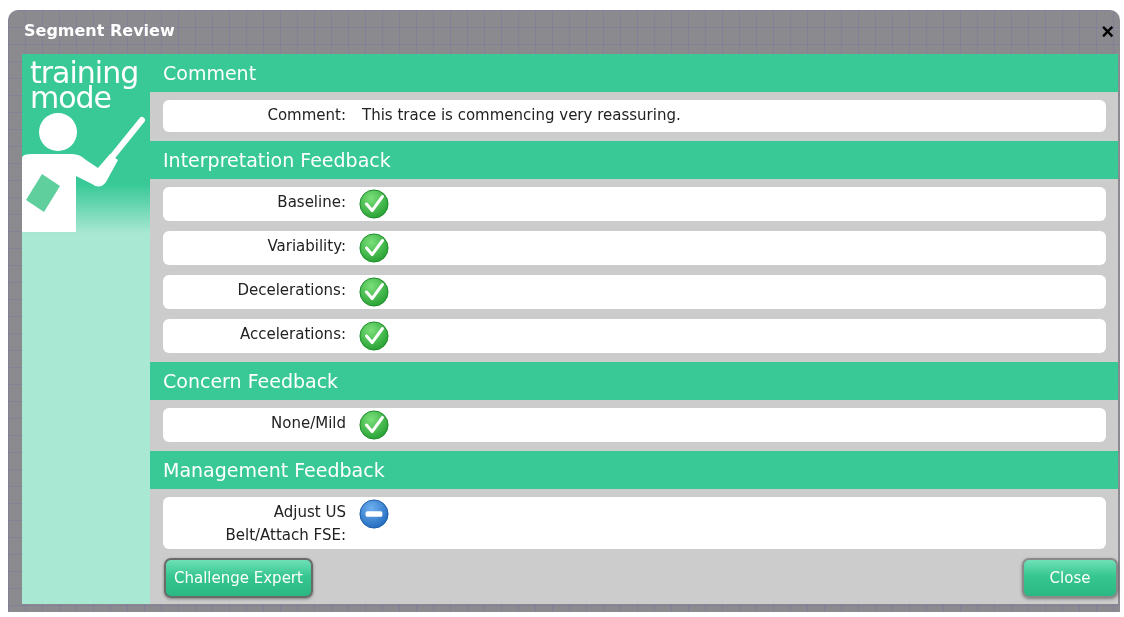 The width and height of the screenshot is (1124, 617). What do you see at coordinates (311, 202) in the screenshot?
I see `row-label: Baseline:` at bounding box center [311, 202].